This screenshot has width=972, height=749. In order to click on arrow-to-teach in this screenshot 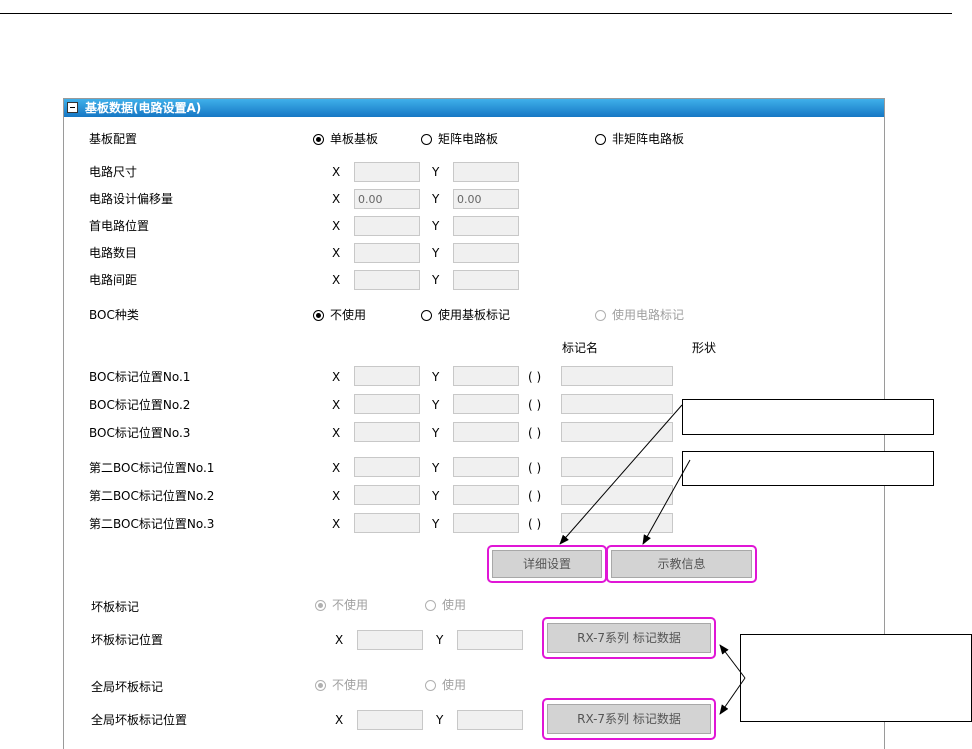, I will do `click(666, 502)`.